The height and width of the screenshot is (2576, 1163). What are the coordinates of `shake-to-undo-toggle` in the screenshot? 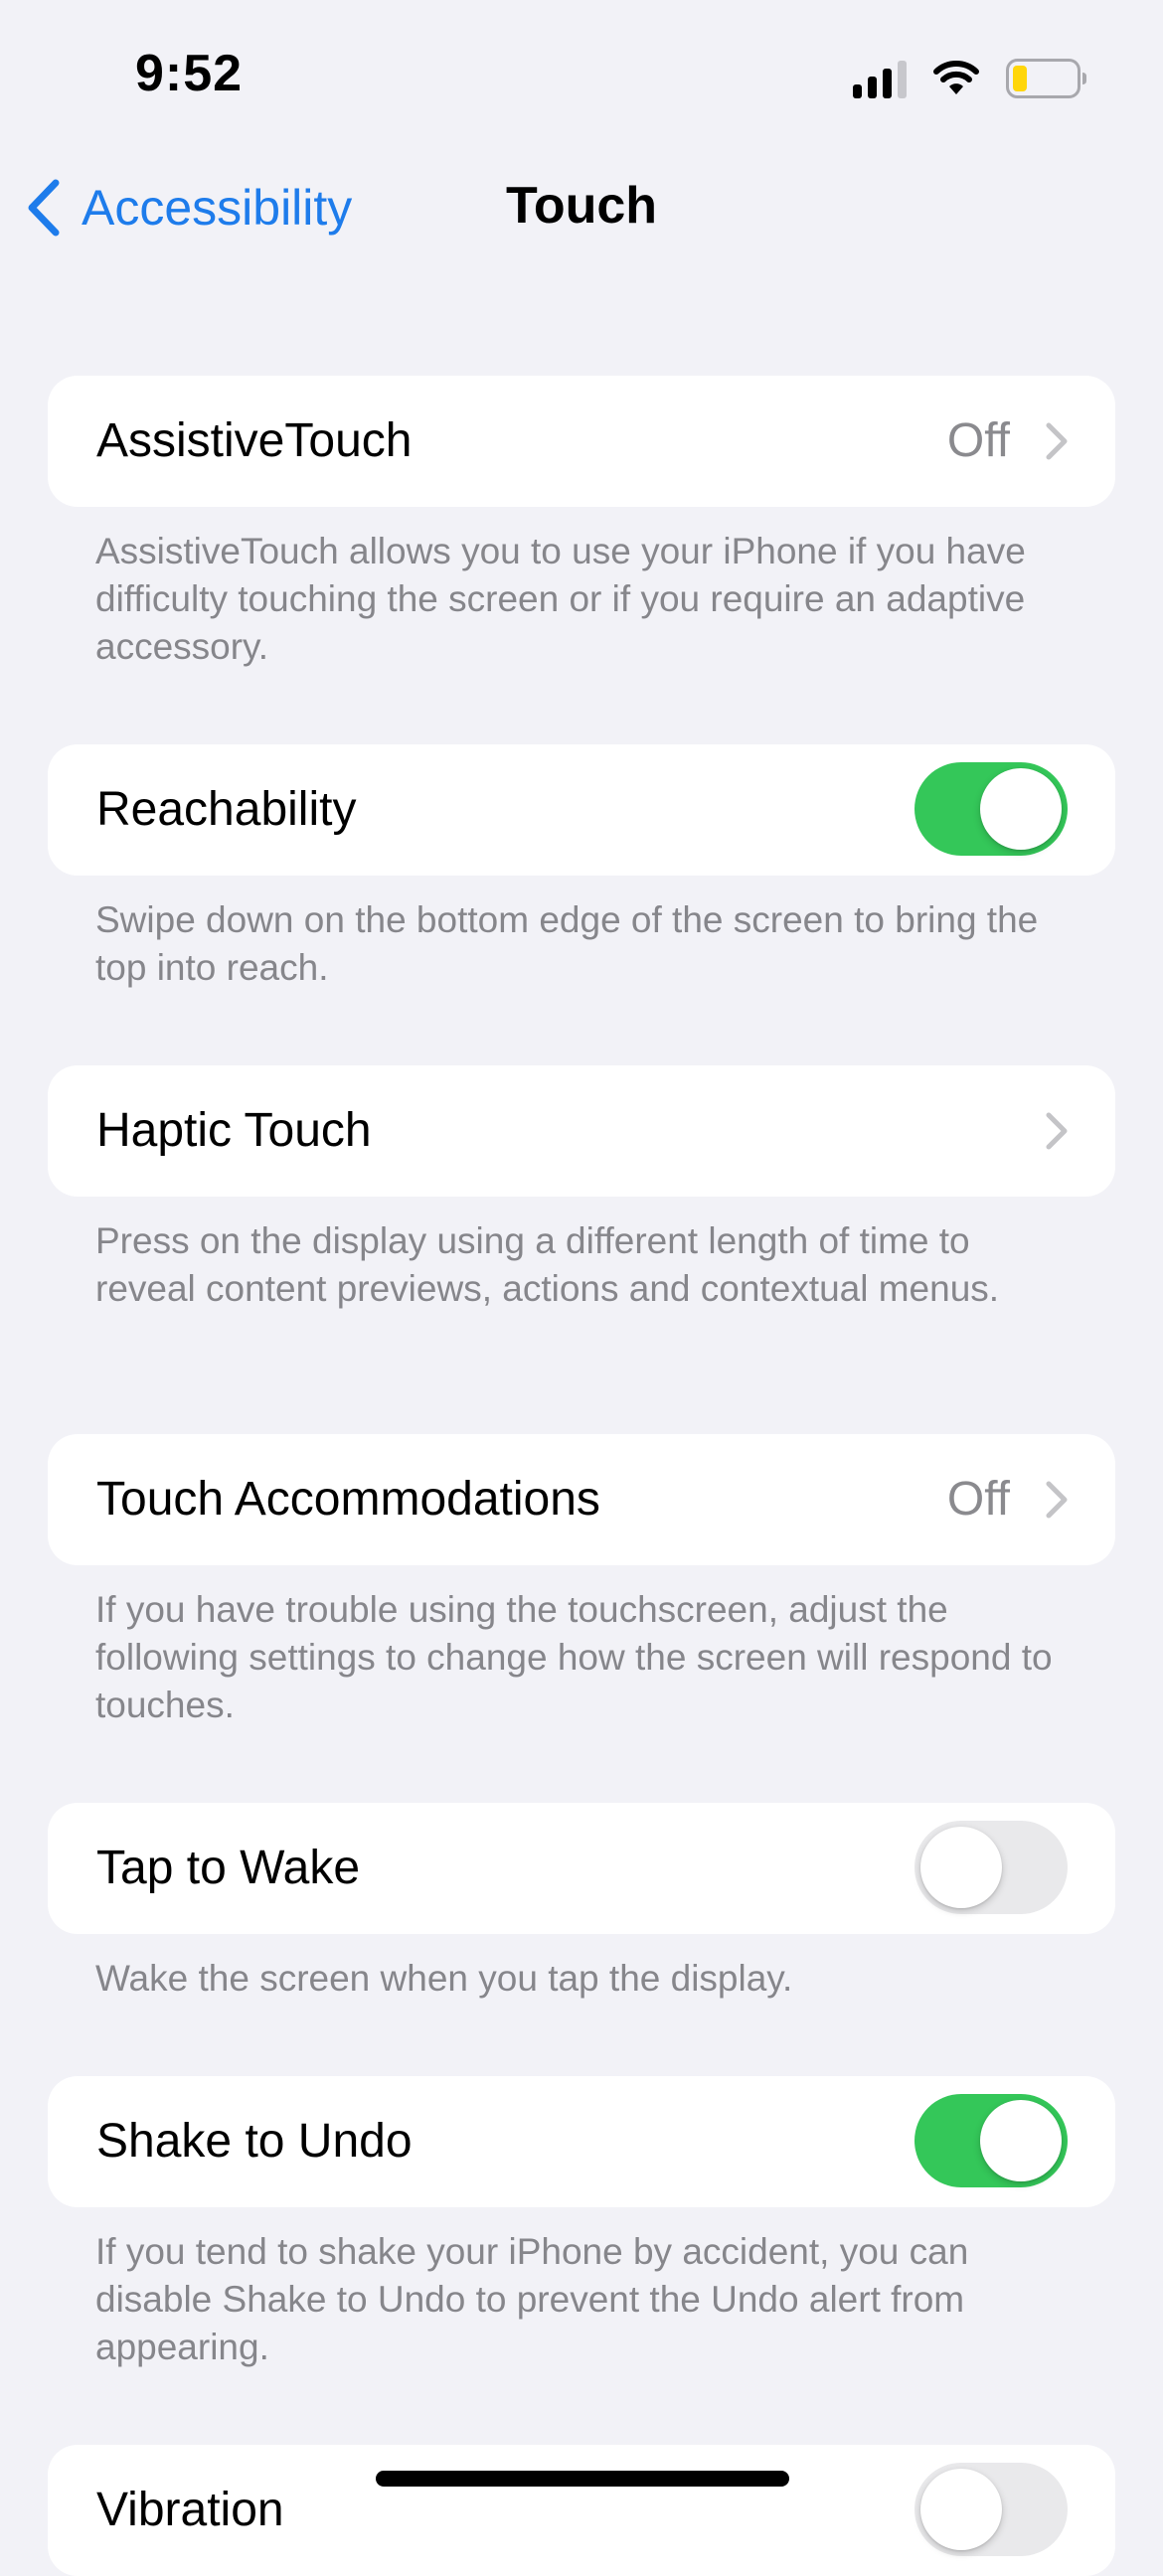 It's located at (991, 2140).